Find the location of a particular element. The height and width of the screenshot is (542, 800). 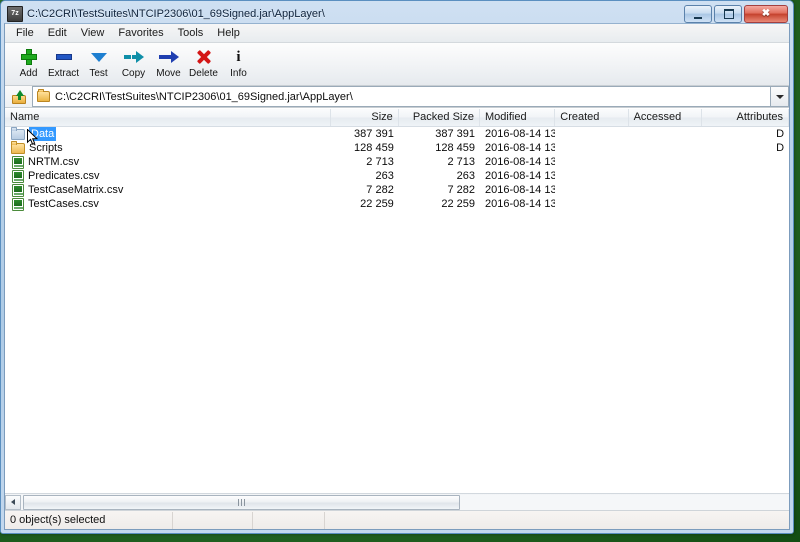

move-button-label: Move is located at coordinates (168, 73).